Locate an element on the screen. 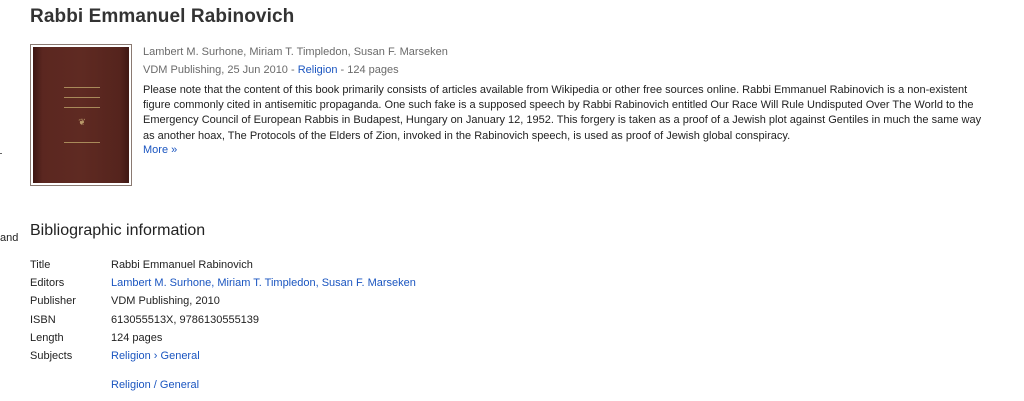 The width and height of the screenshot is (1024, 401). bib-value: Rabbi Emmanuel Rabinovich is located at coordinates (182, 265).